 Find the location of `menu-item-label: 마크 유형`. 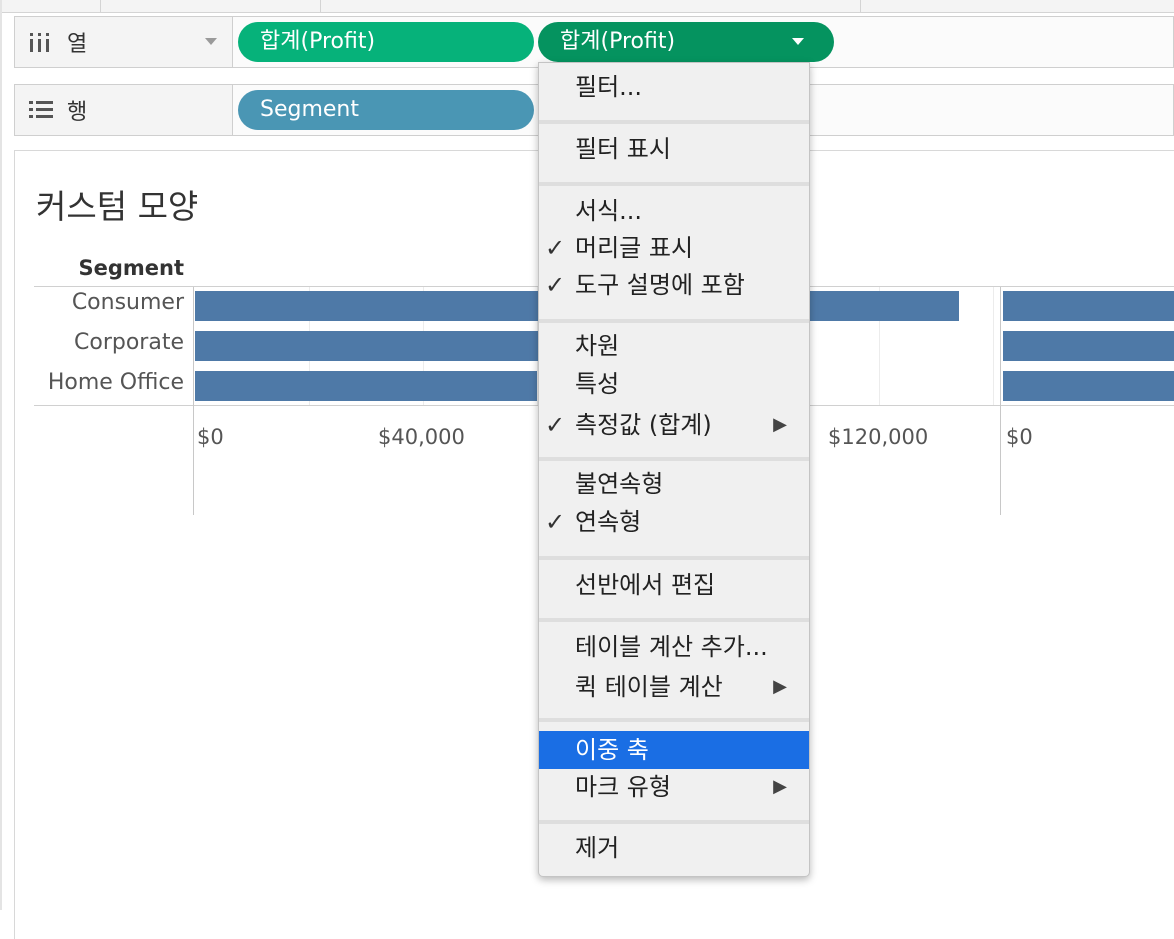

menu-item-label: 마크 유형 is located at coordinates (623, 787).